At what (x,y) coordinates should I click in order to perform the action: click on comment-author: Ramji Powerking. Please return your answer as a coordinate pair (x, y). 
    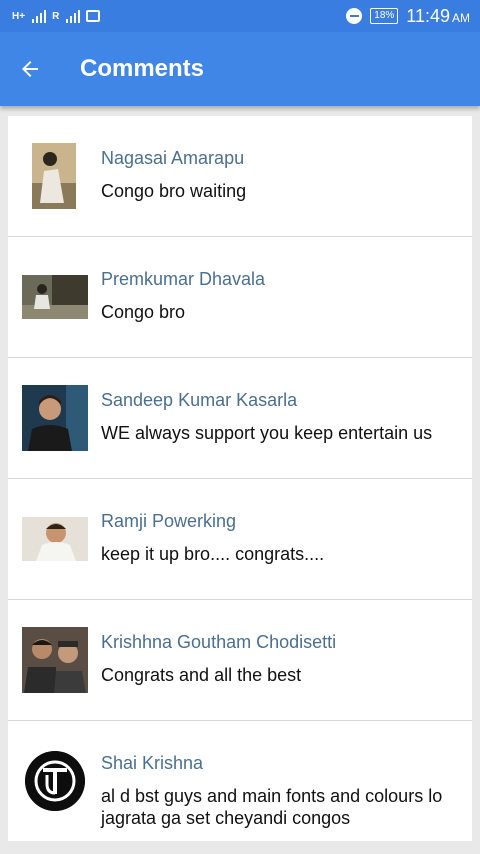
    Looking at the image, I should click on (168, 521).